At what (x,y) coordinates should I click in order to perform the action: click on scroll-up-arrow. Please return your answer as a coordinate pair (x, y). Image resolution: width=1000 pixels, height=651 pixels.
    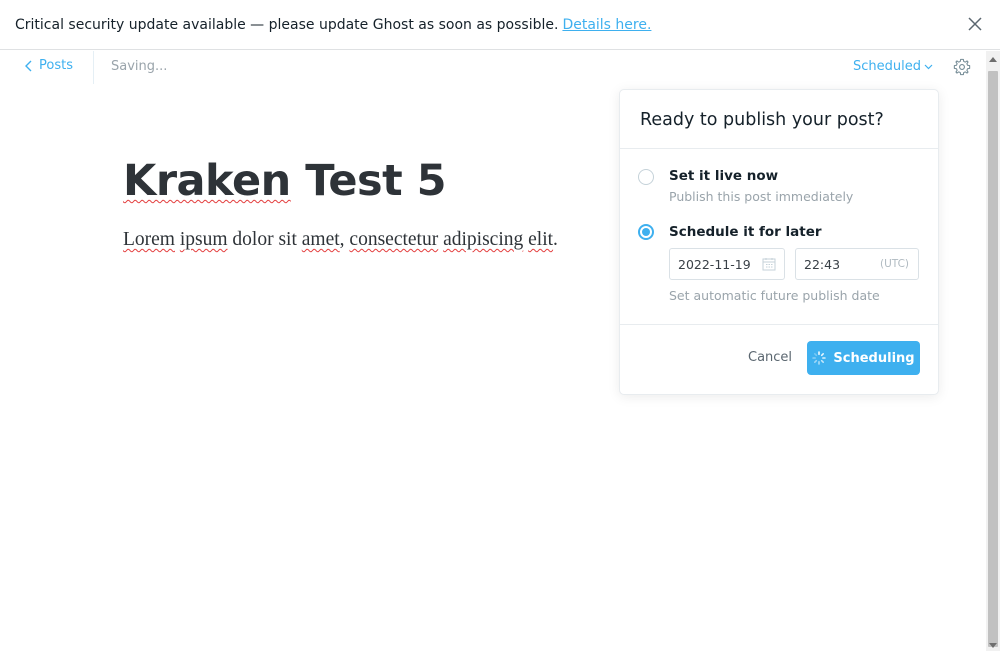
    Looking at the image, I should click on (993, 59).